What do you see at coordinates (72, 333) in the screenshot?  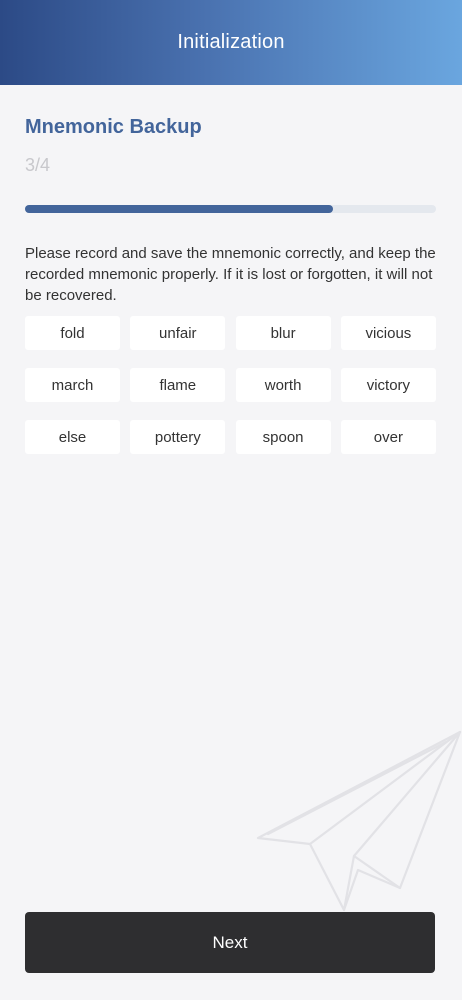 I see `mnemonic-word: fold` at bounding box center [72, 333].